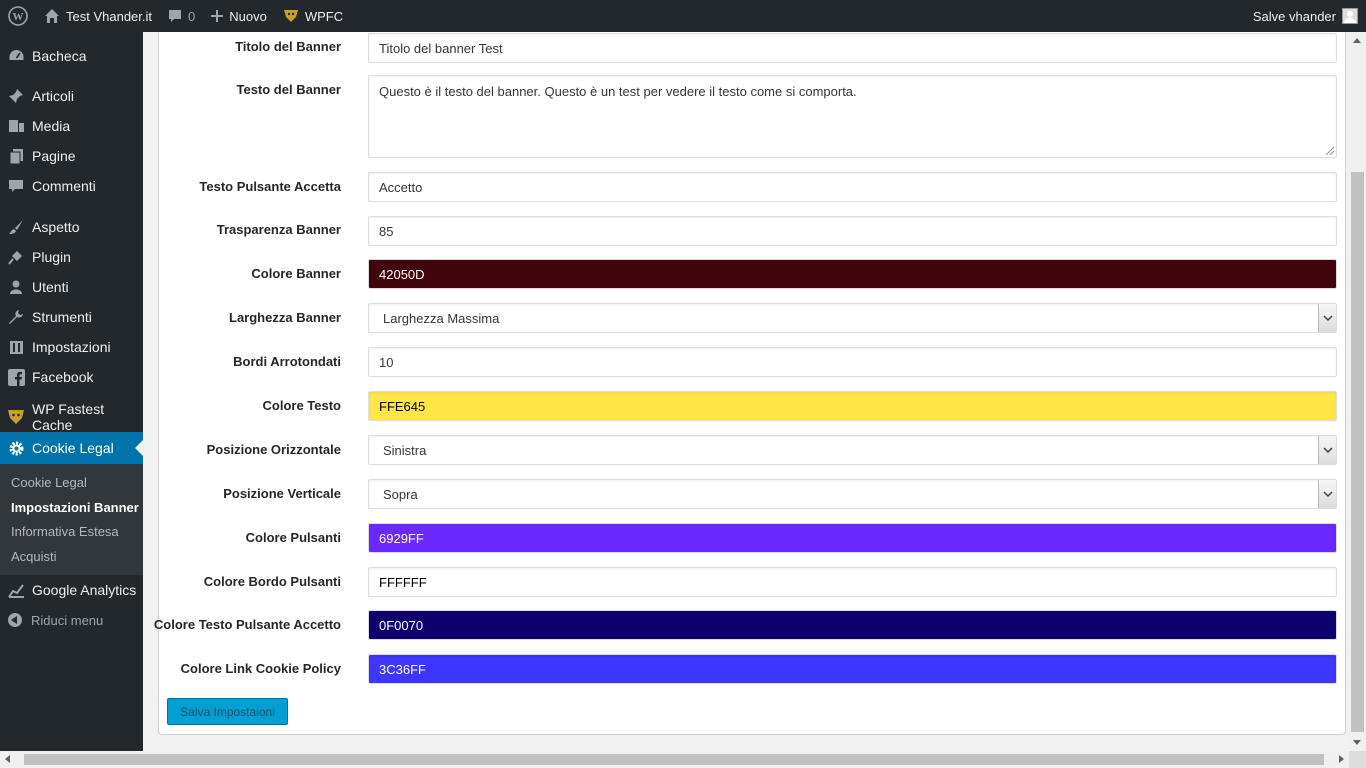 The width and height of the screenshot is (1366, 768). What do you see at coordinates (56, 227) in the screenshot?
I see `sidebar-item-label: Aspetto` at bounding box center [56, 227].